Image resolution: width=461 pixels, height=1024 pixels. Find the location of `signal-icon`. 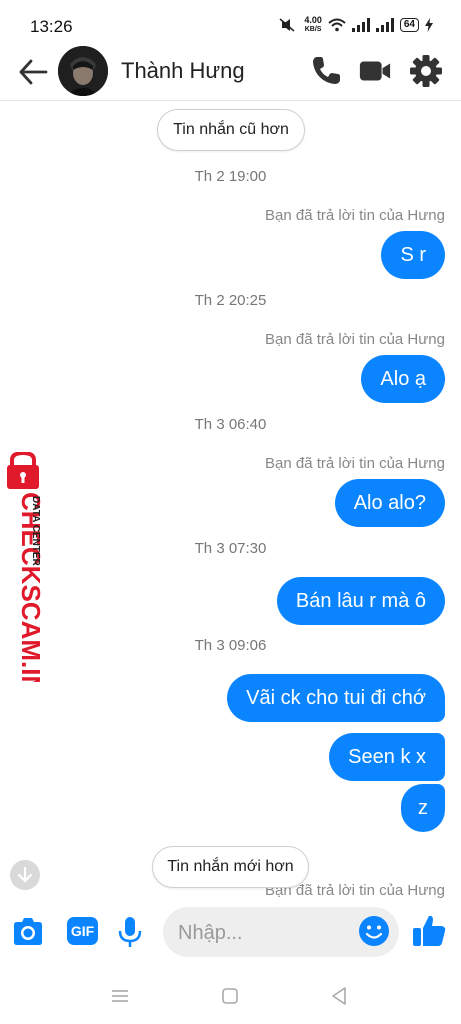

signal-icon is located at coordinates (360, 25).